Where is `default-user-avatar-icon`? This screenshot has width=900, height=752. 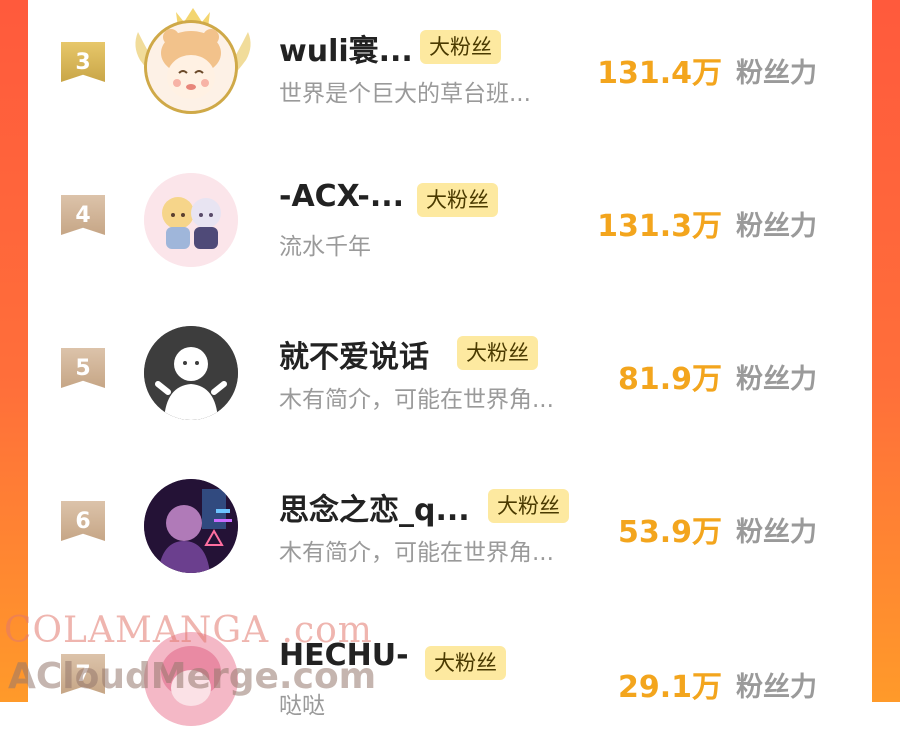 default-user-avatar-icon is located at coordinates (191, 373).